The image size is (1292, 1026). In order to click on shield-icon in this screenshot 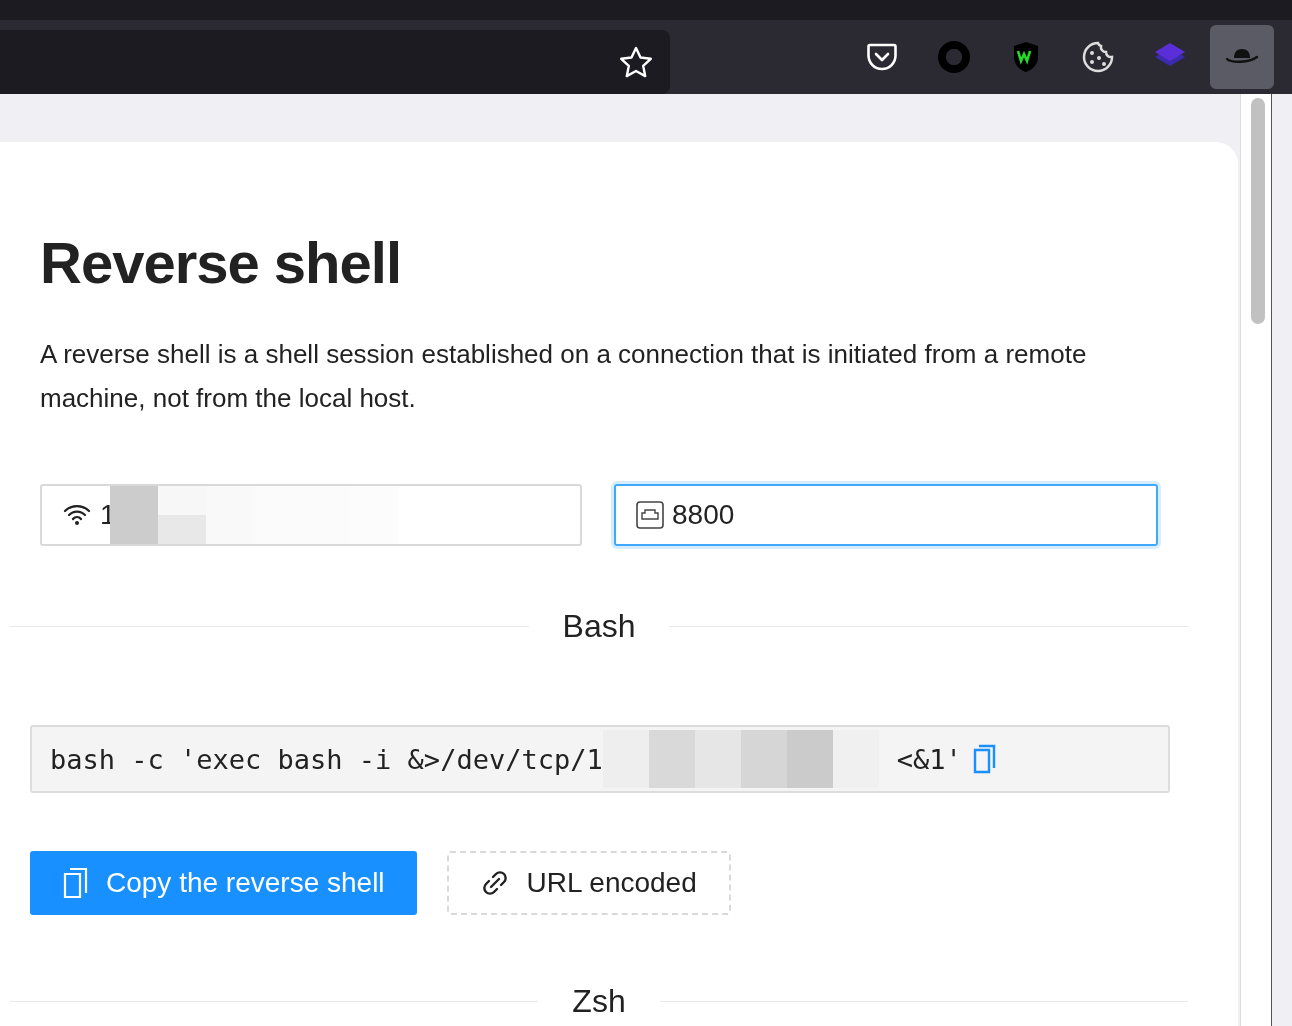, I will do `click(1026, 57)`.